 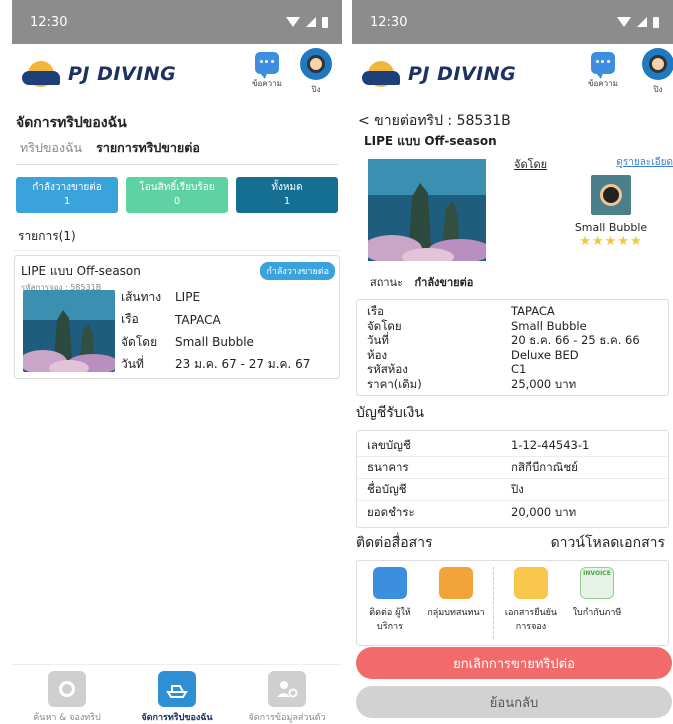 What do you see at coordinates (512, 279) in the screenshot?
I see `status-line: สถานะ กำลังขายต่อ` at bounding box center [512, 279].